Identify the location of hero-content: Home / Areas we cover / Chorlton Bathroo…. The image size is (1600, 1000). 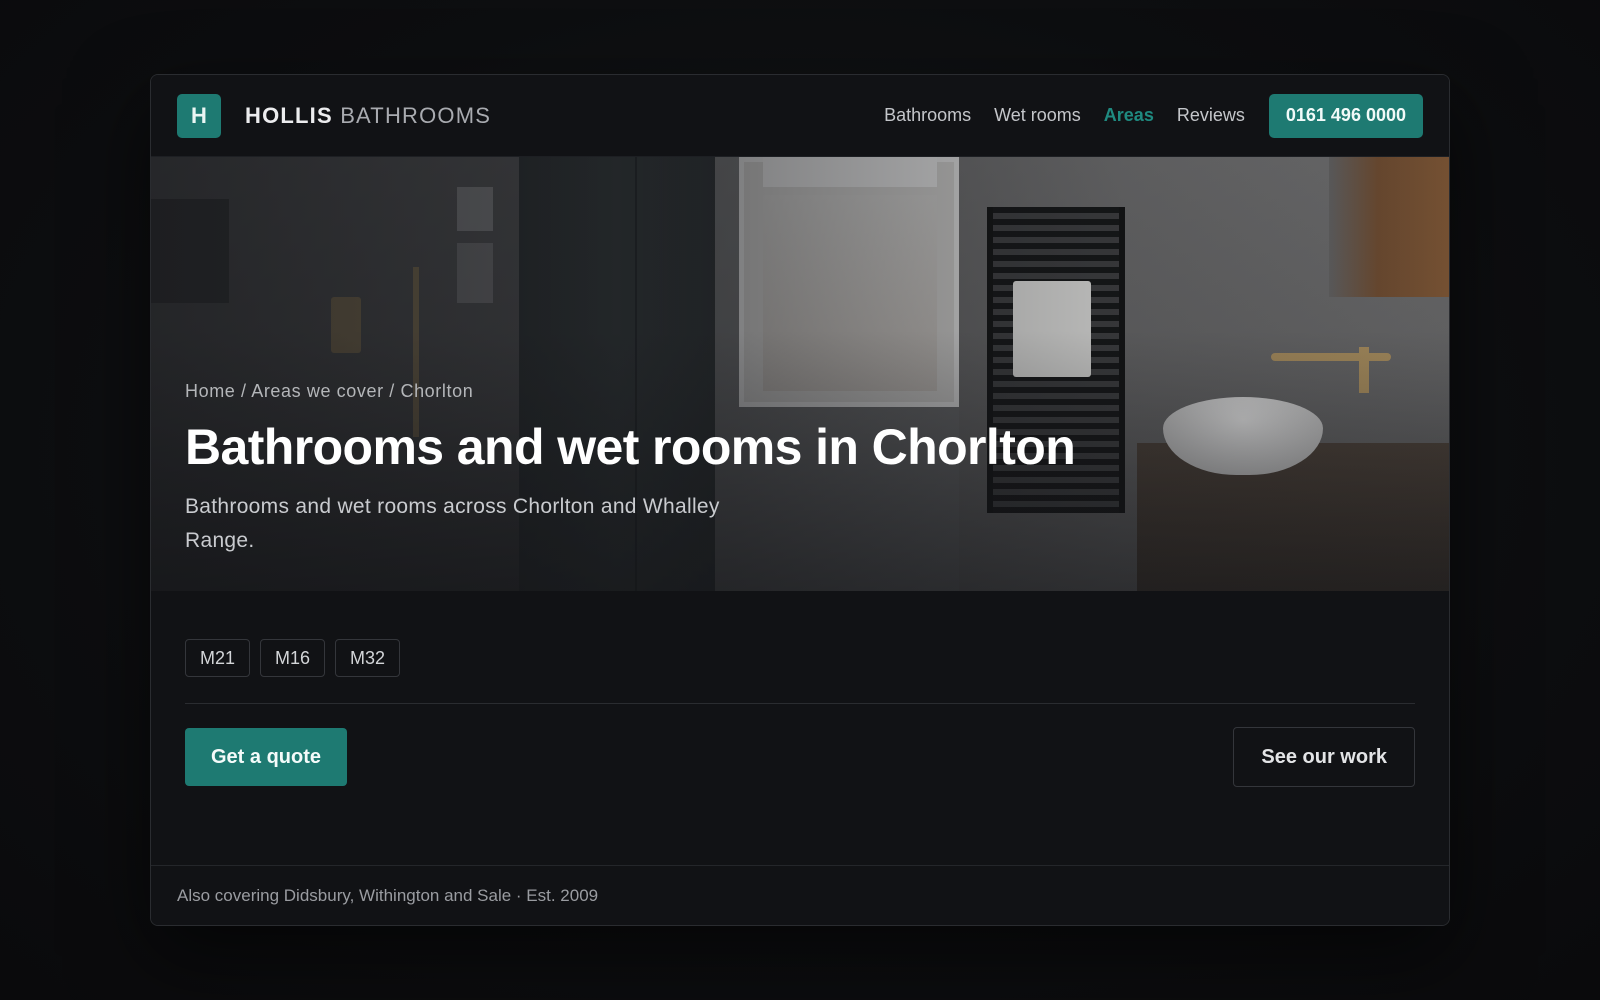
(630, 469).